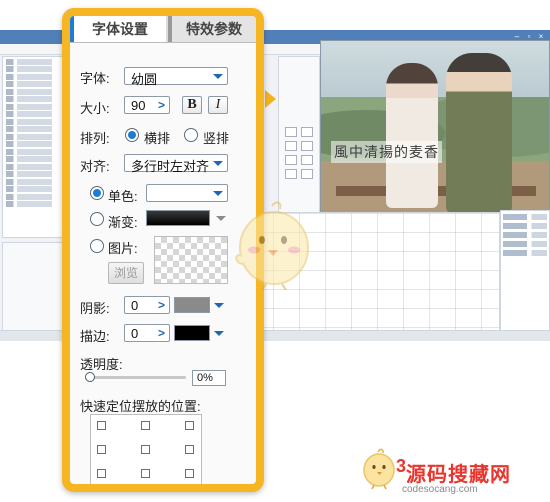 The height and width of the screenshot is (502, 550). I want to click on effects-list-panel, so click(525, 275).